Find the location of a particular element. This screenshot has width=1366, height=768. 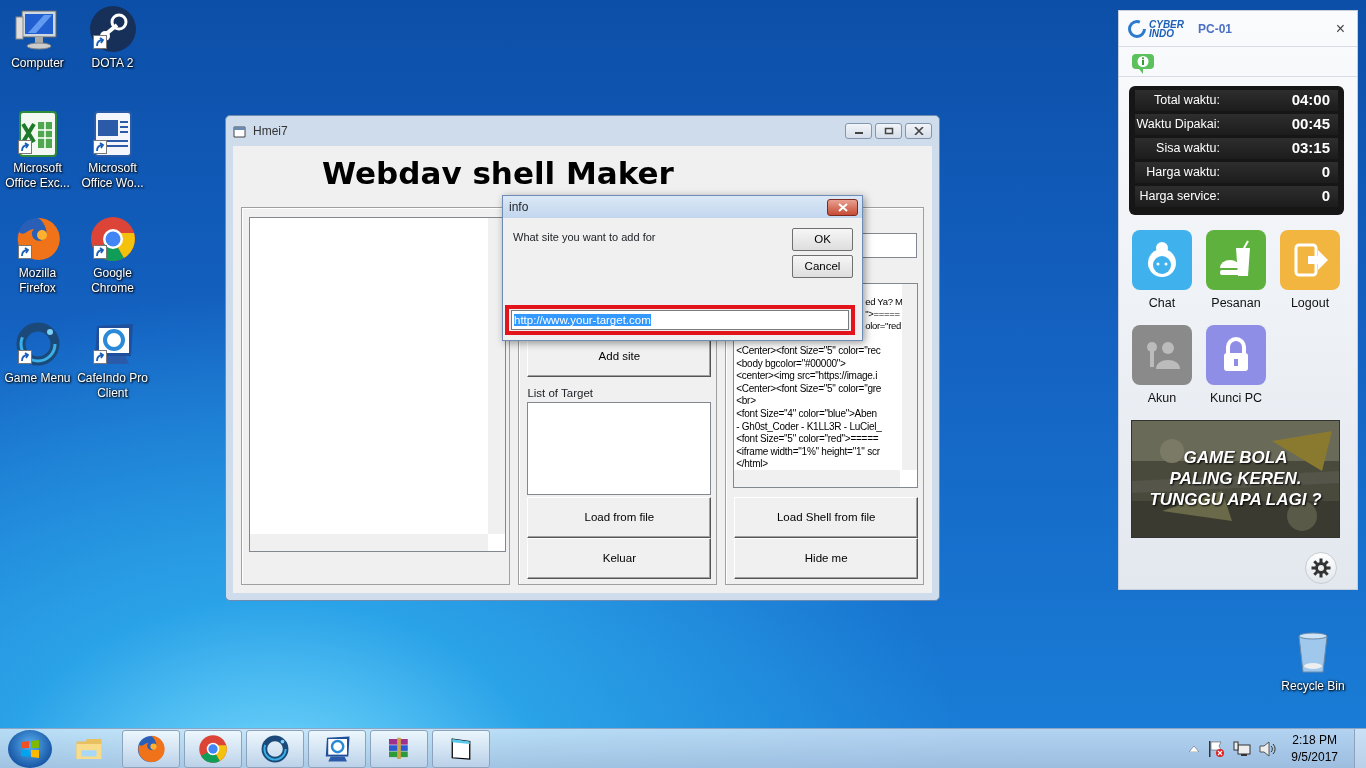

code-line: <iframe width="1%" height="1" scr is located at coordinates (808, 452).